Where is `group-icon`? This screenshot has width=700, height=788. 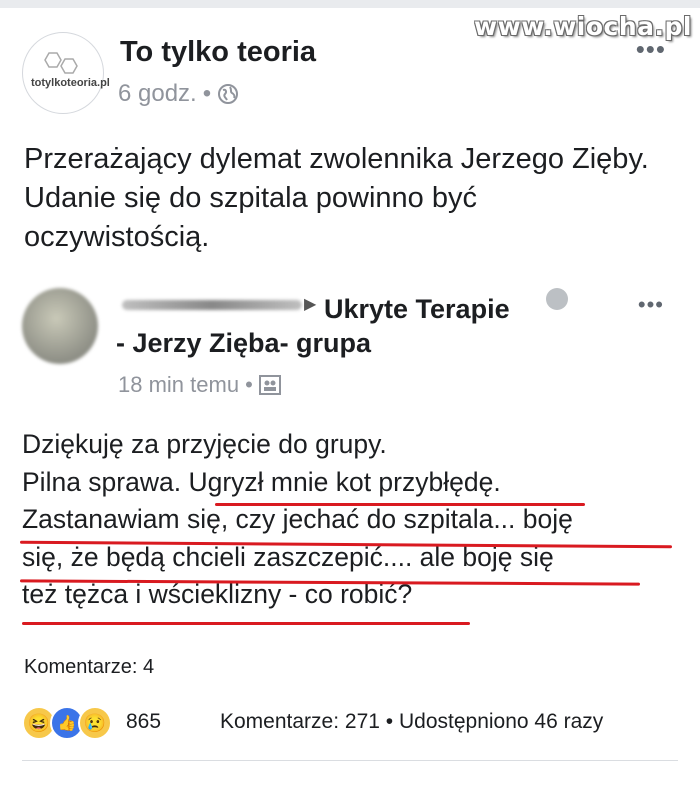
group-icon is located at coordinates (269, 385).